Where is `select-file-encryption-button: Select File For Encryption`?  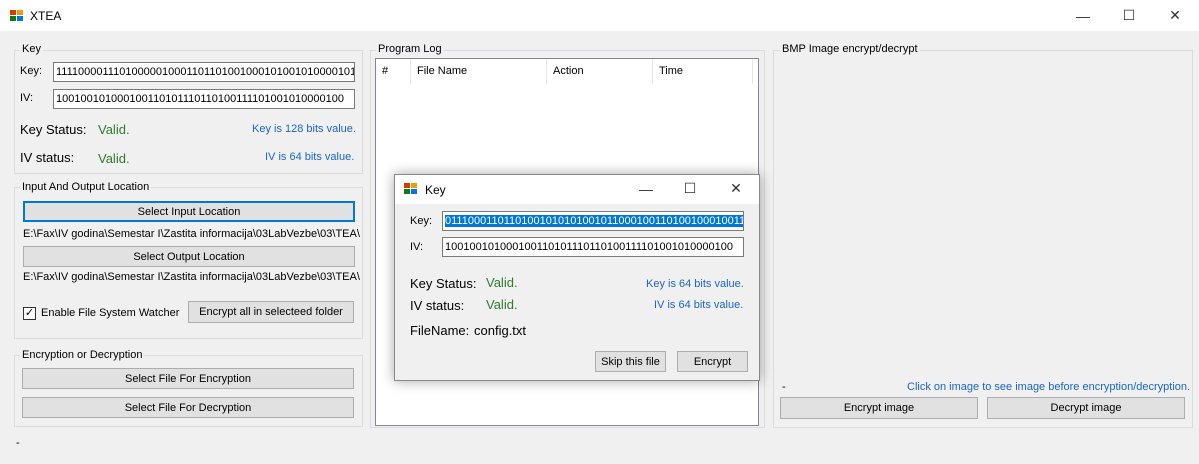
select-file-encryption-button: Select File For Encryption is located at coordinates (188, 378).